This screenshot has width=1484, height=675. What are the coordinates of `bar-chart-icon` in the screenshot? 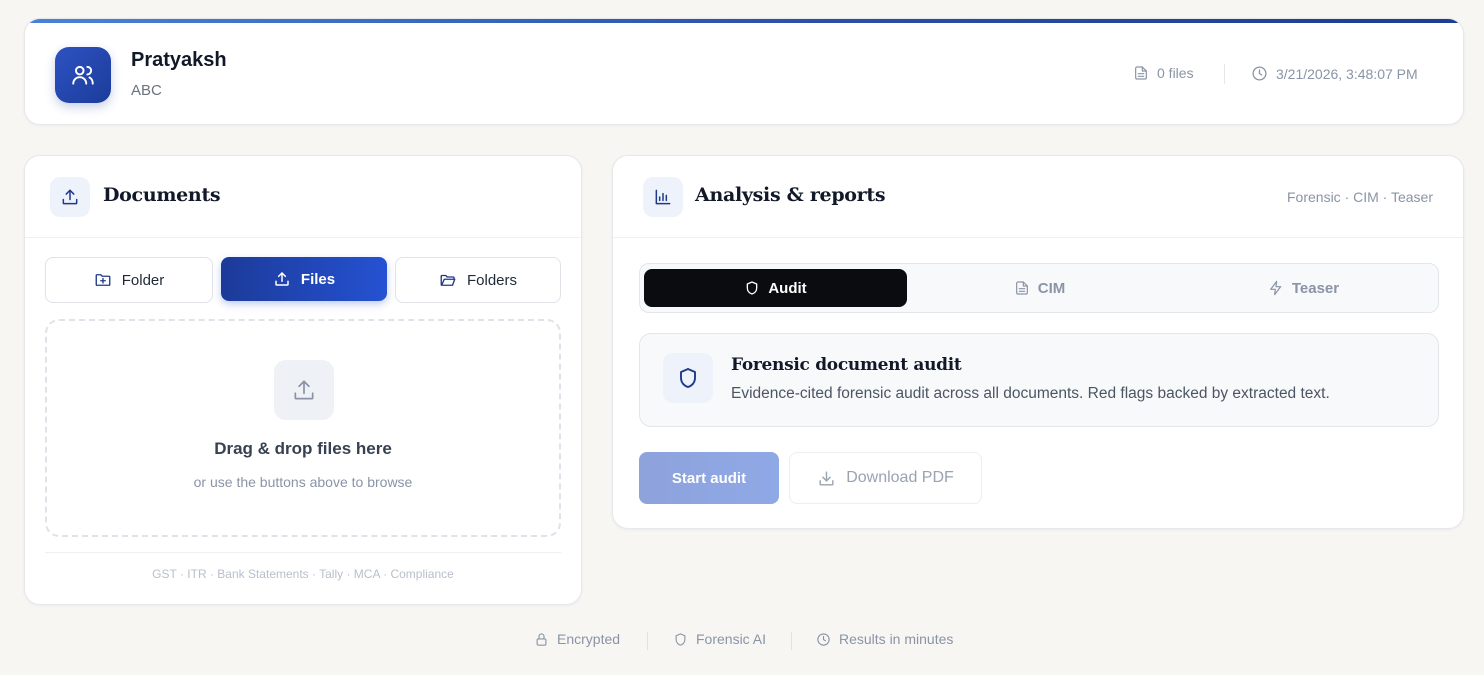 It's located at (663, 197).